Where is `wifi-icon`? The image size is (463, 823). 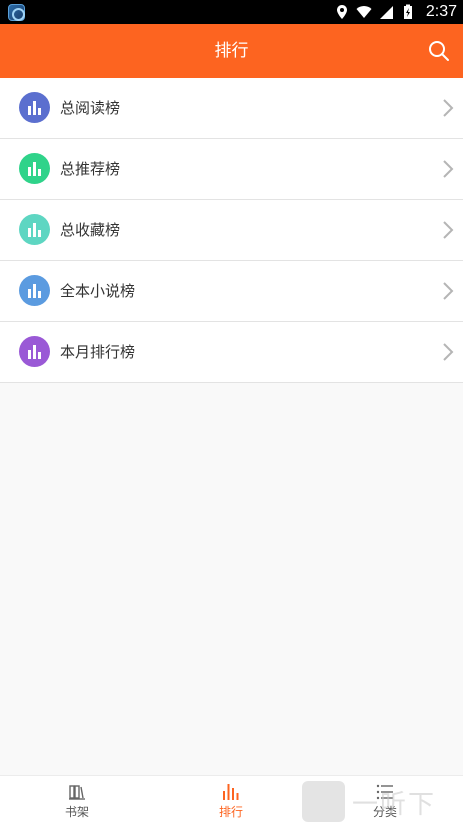 wifi-icon is located at coordinates (364, 12).